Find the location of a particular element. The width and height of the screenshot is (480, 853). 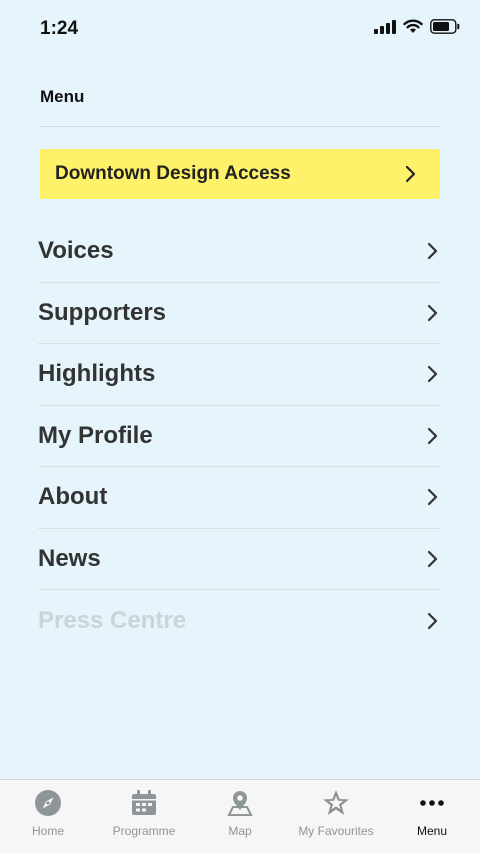

calendar-icon is located at coordinates (144, 802).